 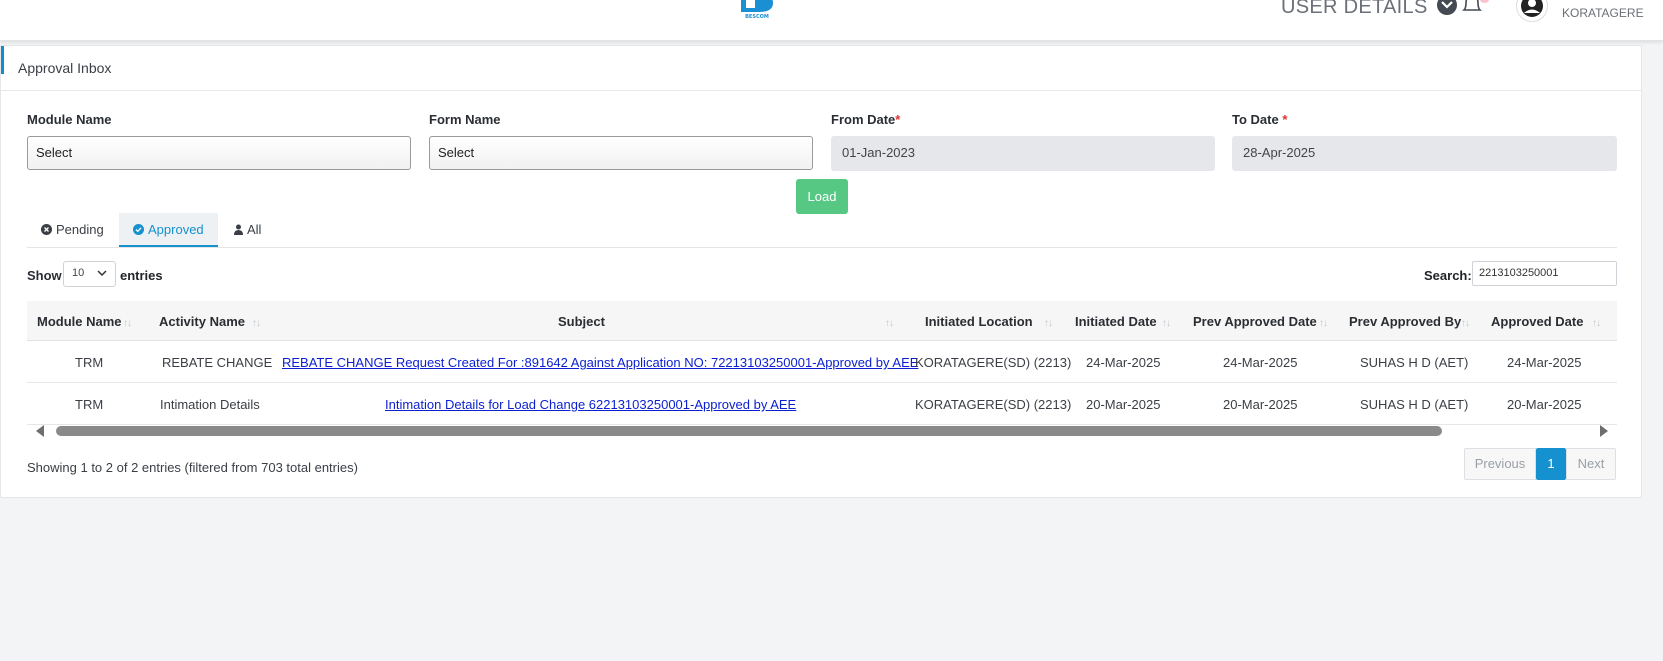 What do you see at coordinates (202, 321) in the screenshot?
I see `col-activity-name: Activity Name` at bounding box center [202, 321].